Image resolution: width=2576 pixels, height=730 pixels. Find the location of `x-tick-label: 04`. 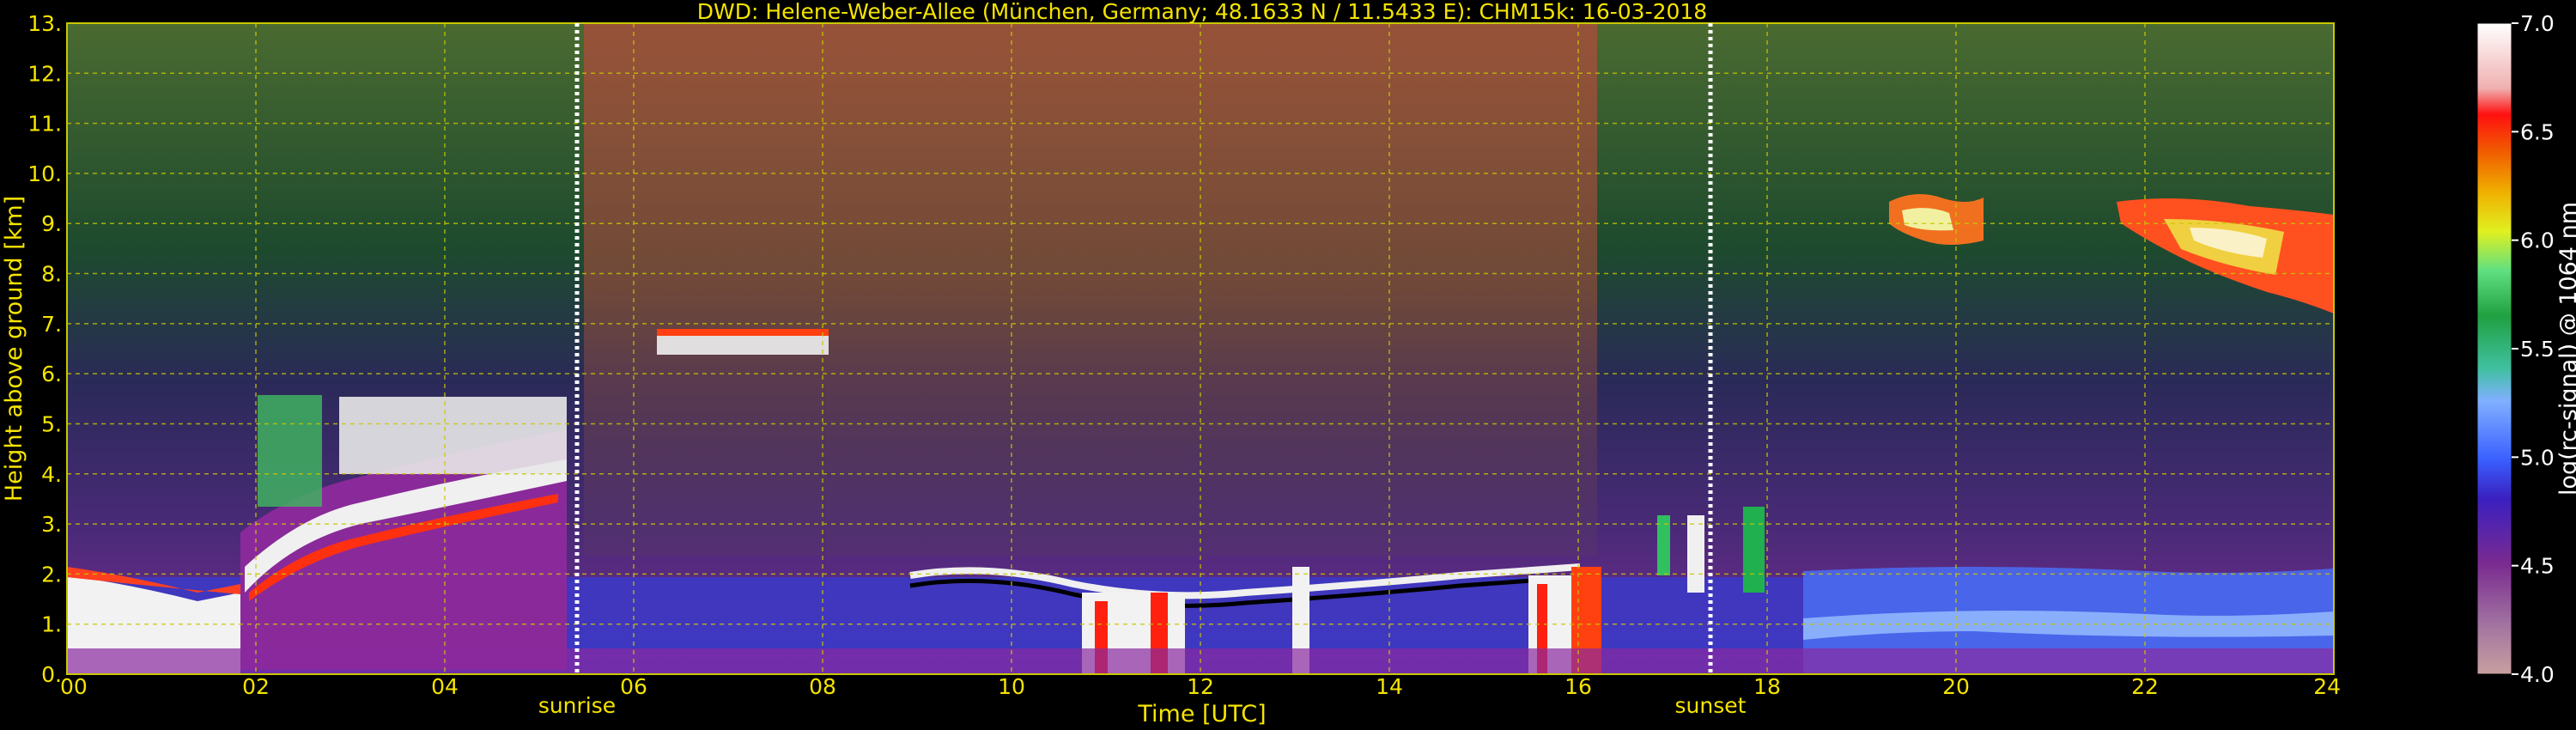

x-tick-label: 04 is located at coordinates (445, 686).